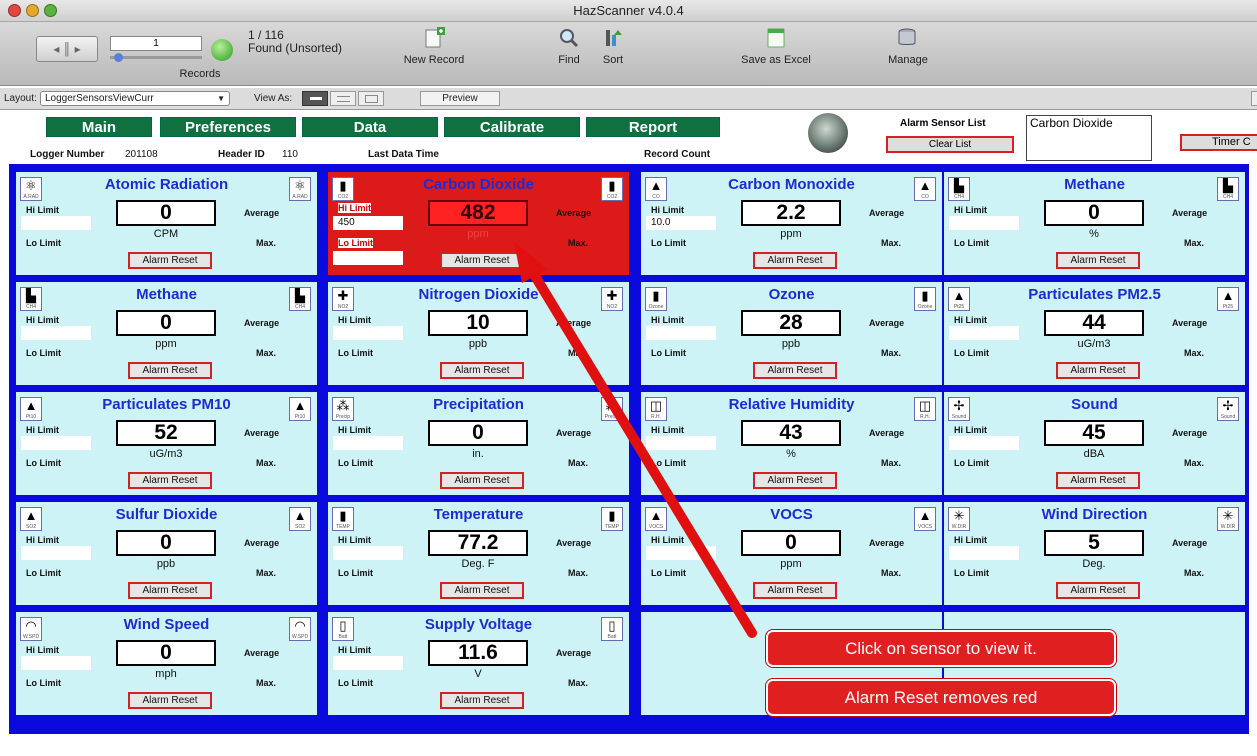 The height and width of the screenshot is (756, 1257). I want to click on view-as-list-button, so click(343, 98).